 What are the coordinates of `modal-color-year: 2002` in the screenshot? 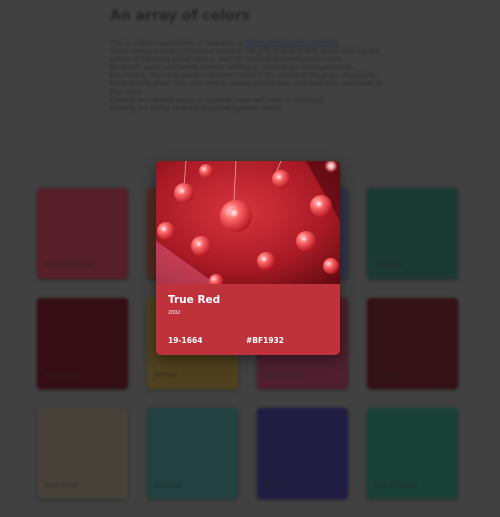 It's located at (174, 313).